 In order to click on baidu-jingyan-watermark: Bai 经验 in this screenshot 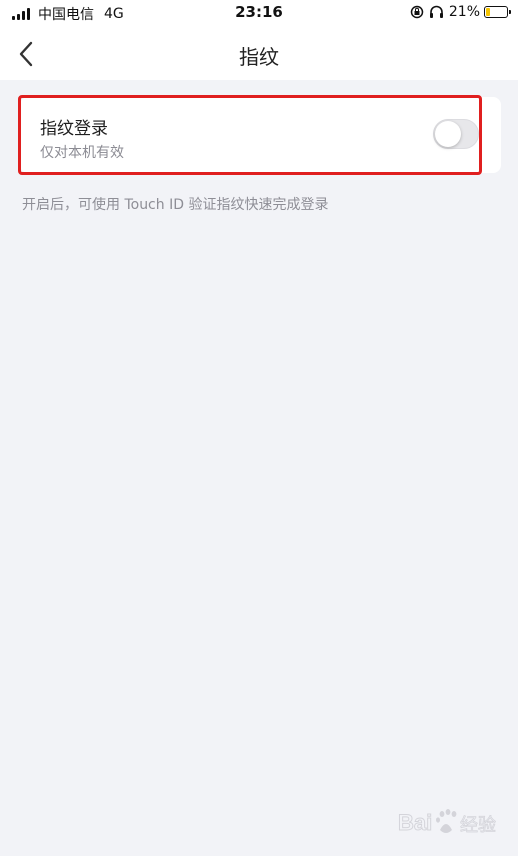, I will do `click(451, 824)`.